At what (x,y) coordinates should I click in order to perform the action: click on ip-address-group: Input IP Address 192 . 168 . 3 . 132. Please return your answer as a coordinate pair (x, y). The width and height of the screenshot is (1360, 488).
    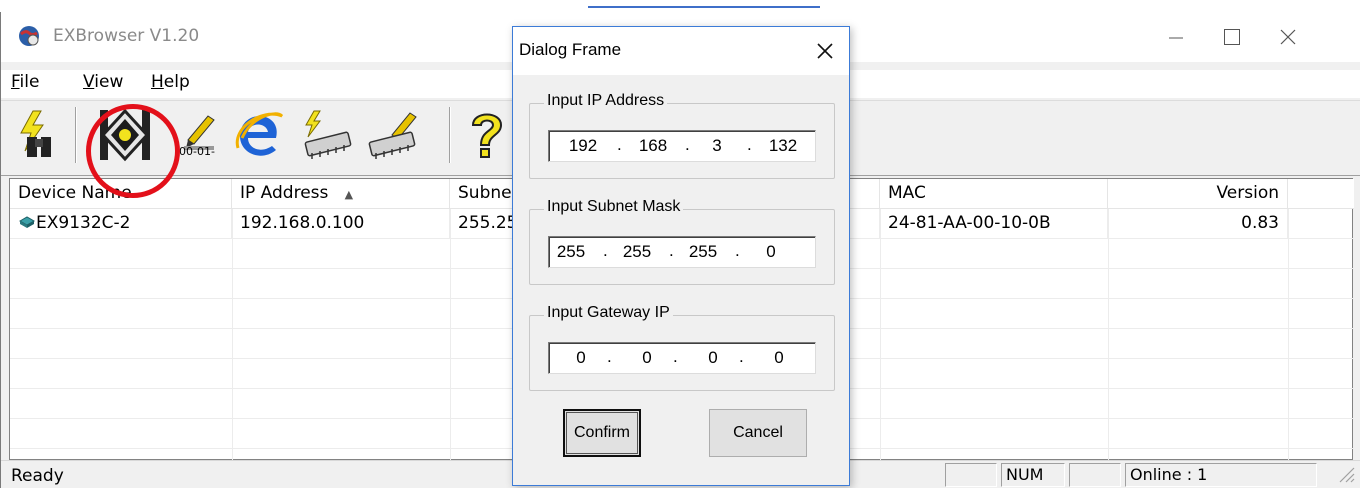
    Looking at the image, I should click on (682, 135).